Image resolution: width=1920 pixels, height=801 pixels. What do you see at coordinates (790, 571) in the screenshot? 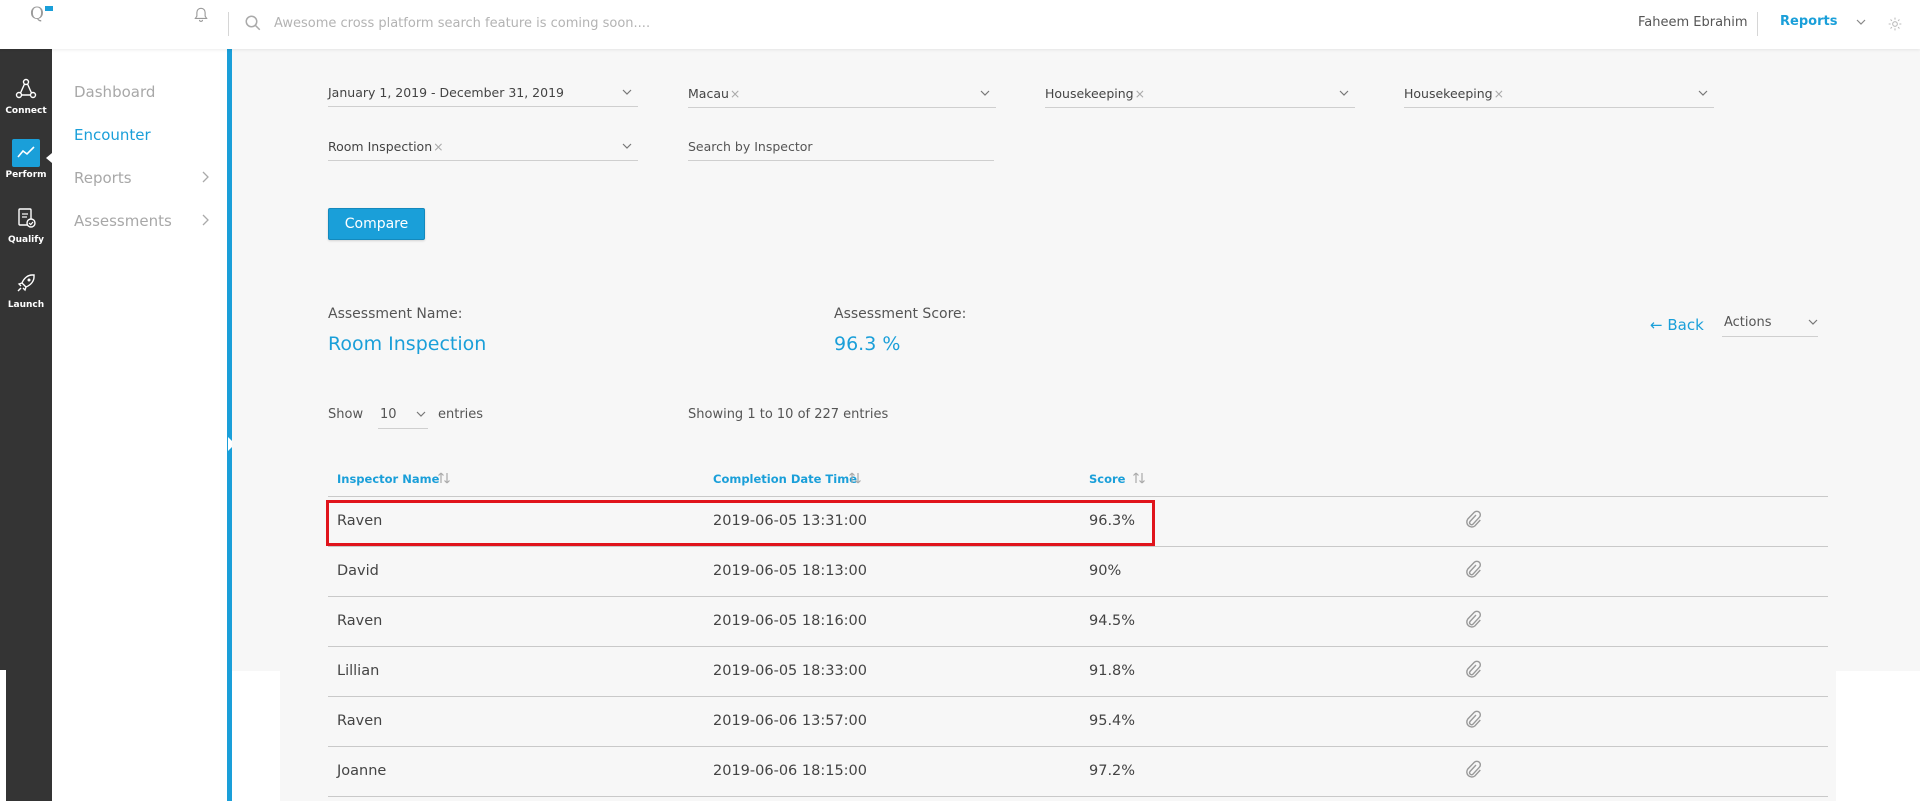
I see `completion-datetime-cell: 2019-06-05 18:13:00` at bounding box center [790, 571].